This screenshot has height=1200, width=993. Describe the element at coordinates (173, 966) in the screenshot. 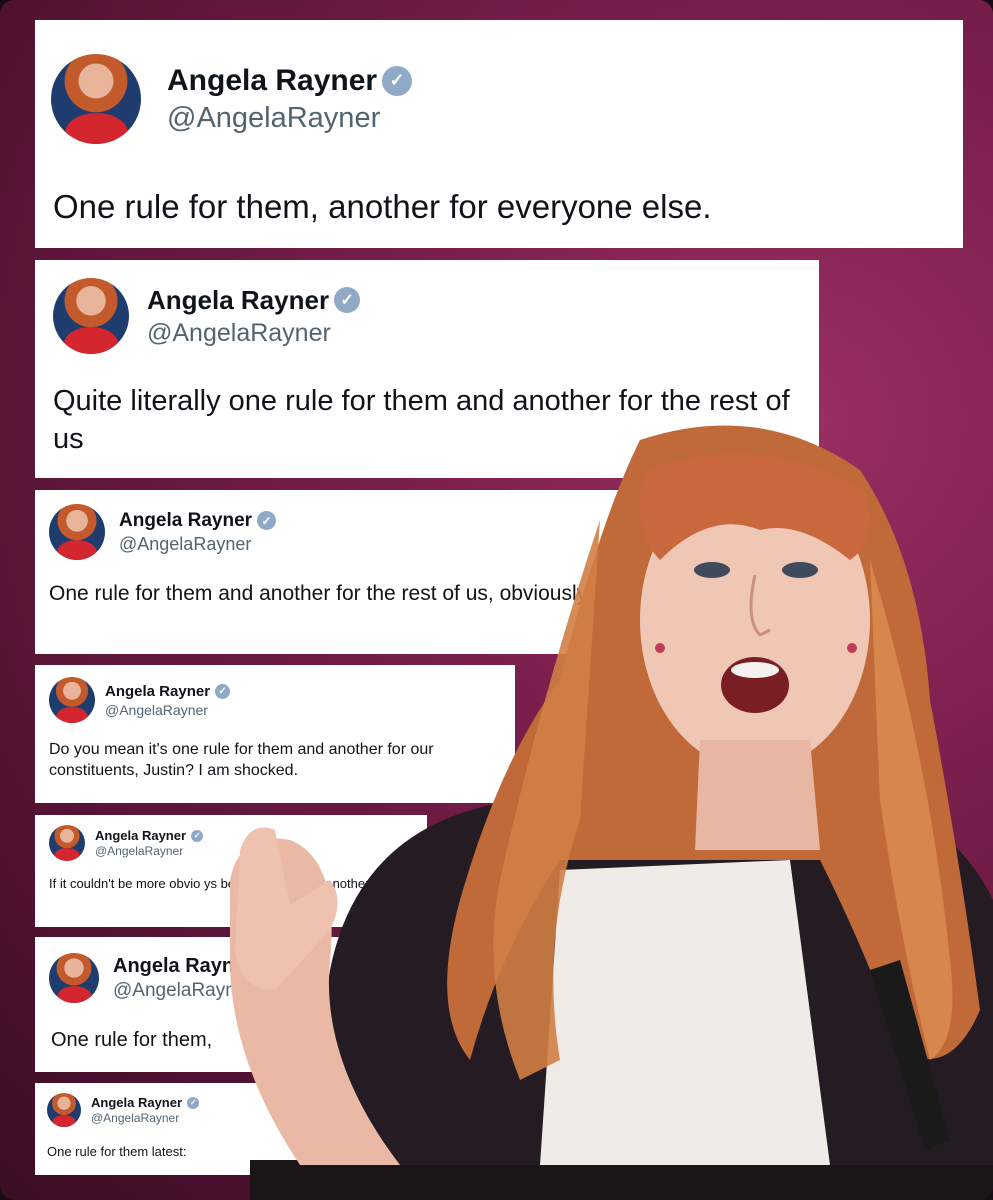

I see `display-name: Angela Rayn` at that location.